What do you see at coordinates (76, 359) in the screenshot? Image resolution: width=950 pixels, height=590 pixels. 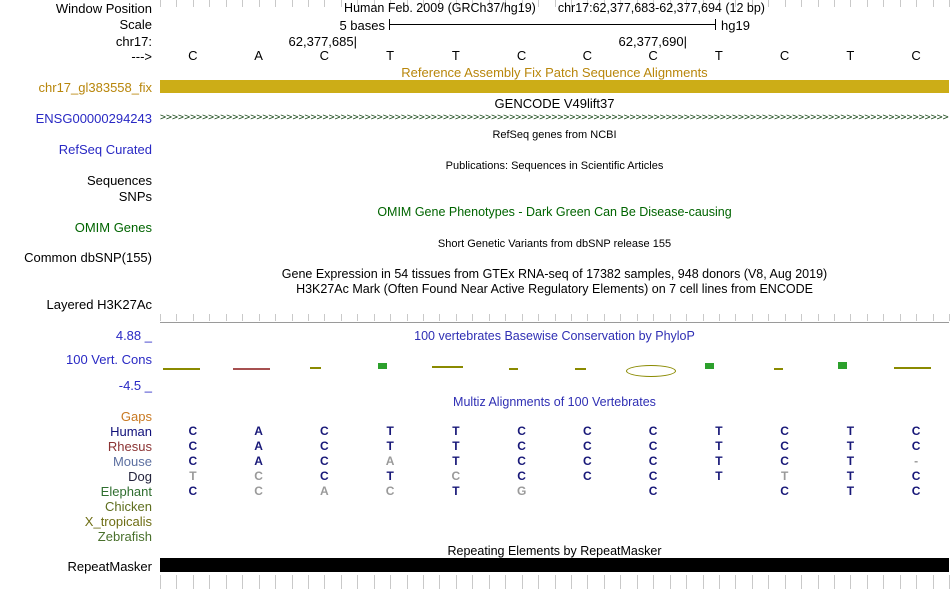 I see `track-left-label: 100 Vert. Cons` at bounding box center [76, 359].